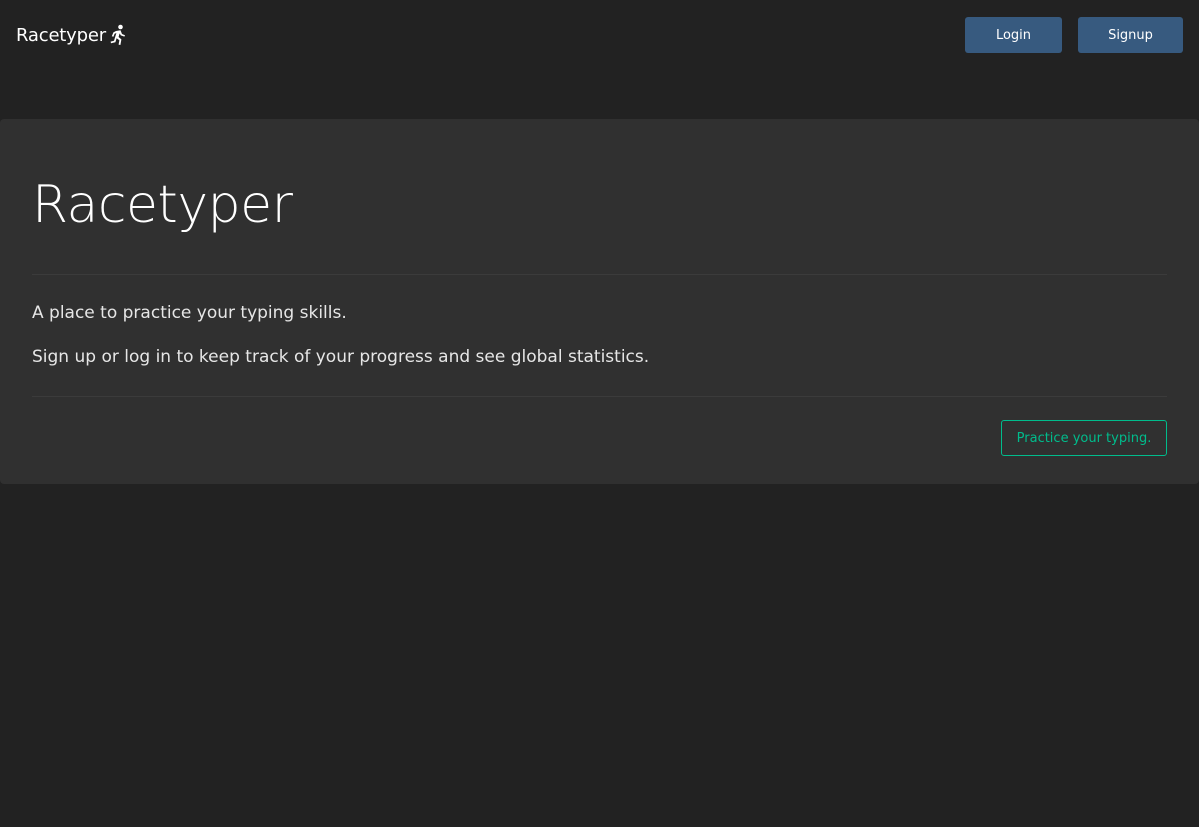 This screenshot has width=1199, height=827. Describe the element at coordinates (118, 35) in the screenshot. I see `running-person-icon` at that location.